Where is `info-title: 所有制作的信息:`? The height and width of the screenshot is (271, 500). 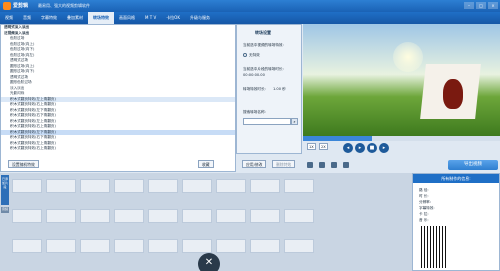
info-title: 所有制作的信息: is located at coordinates (456, 178).